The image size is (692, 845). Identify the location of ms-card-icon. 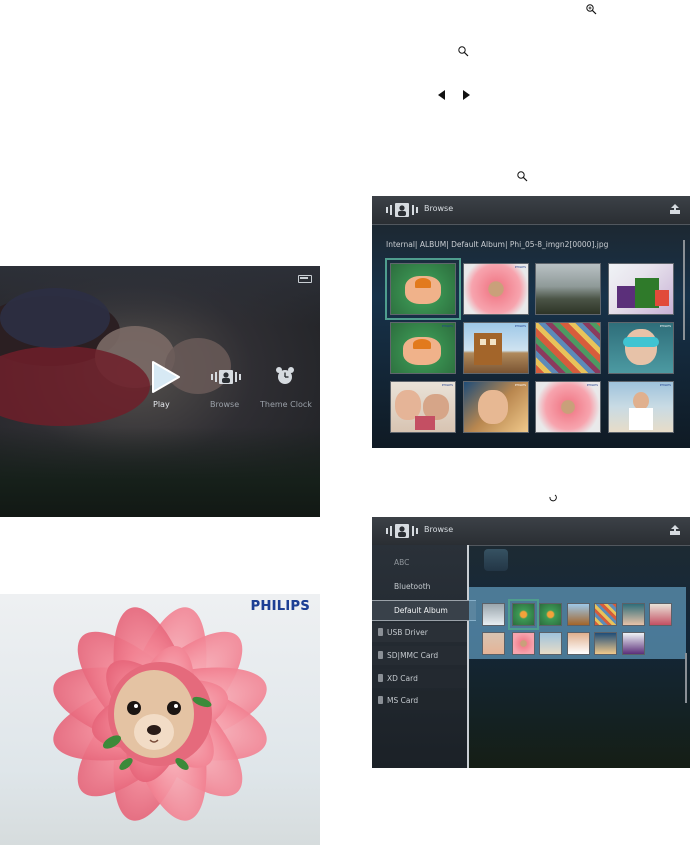
(380, 700).